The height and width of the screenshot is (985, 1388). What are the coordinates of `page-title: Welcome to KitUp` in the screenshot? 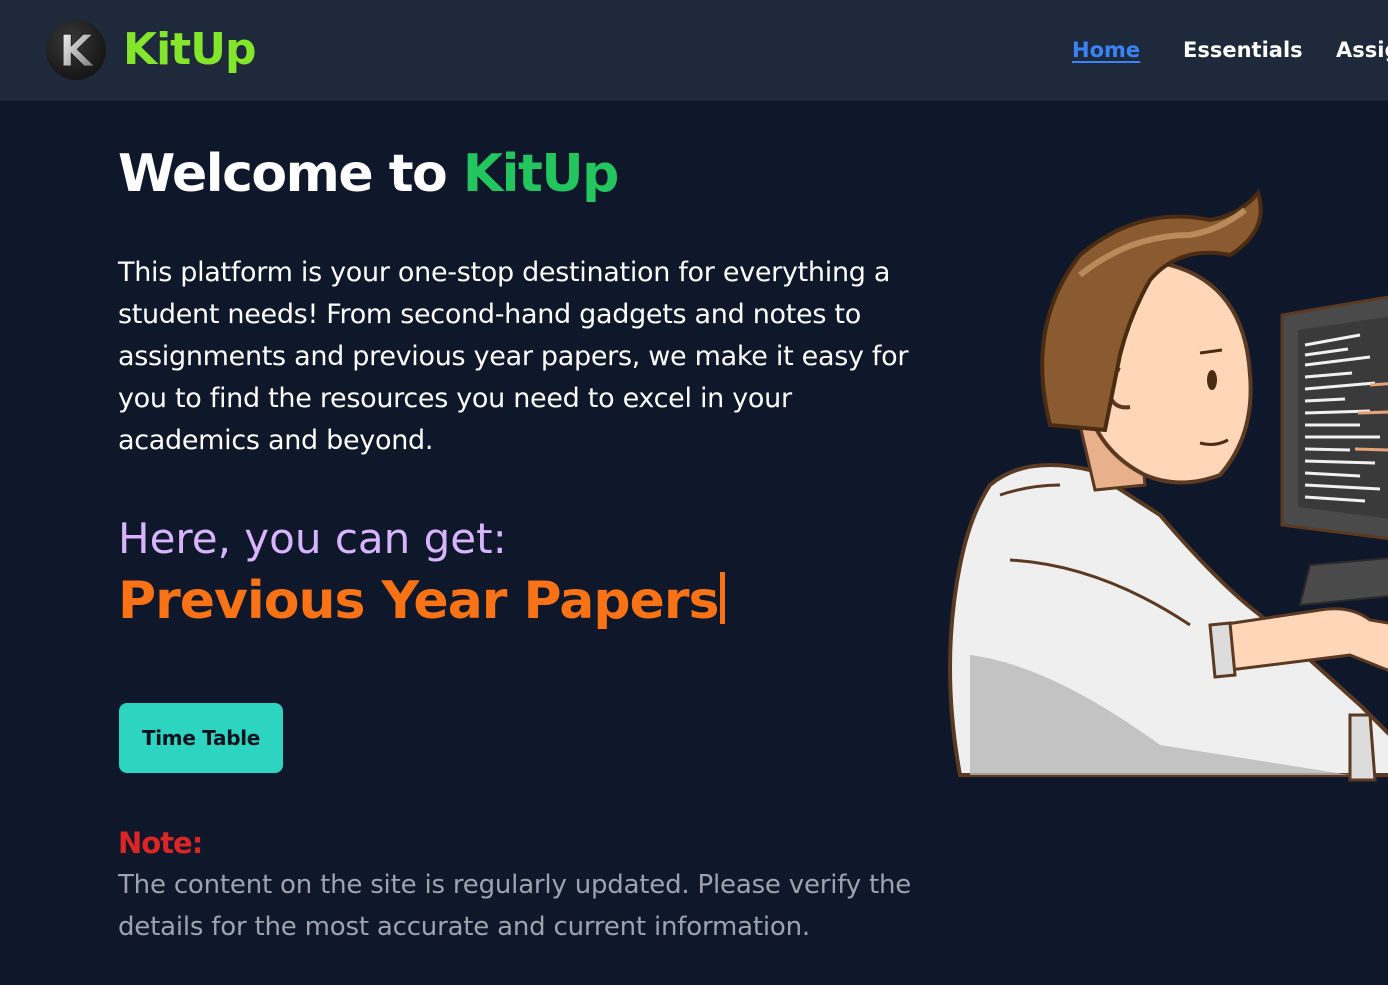 It's located at (368, 174).